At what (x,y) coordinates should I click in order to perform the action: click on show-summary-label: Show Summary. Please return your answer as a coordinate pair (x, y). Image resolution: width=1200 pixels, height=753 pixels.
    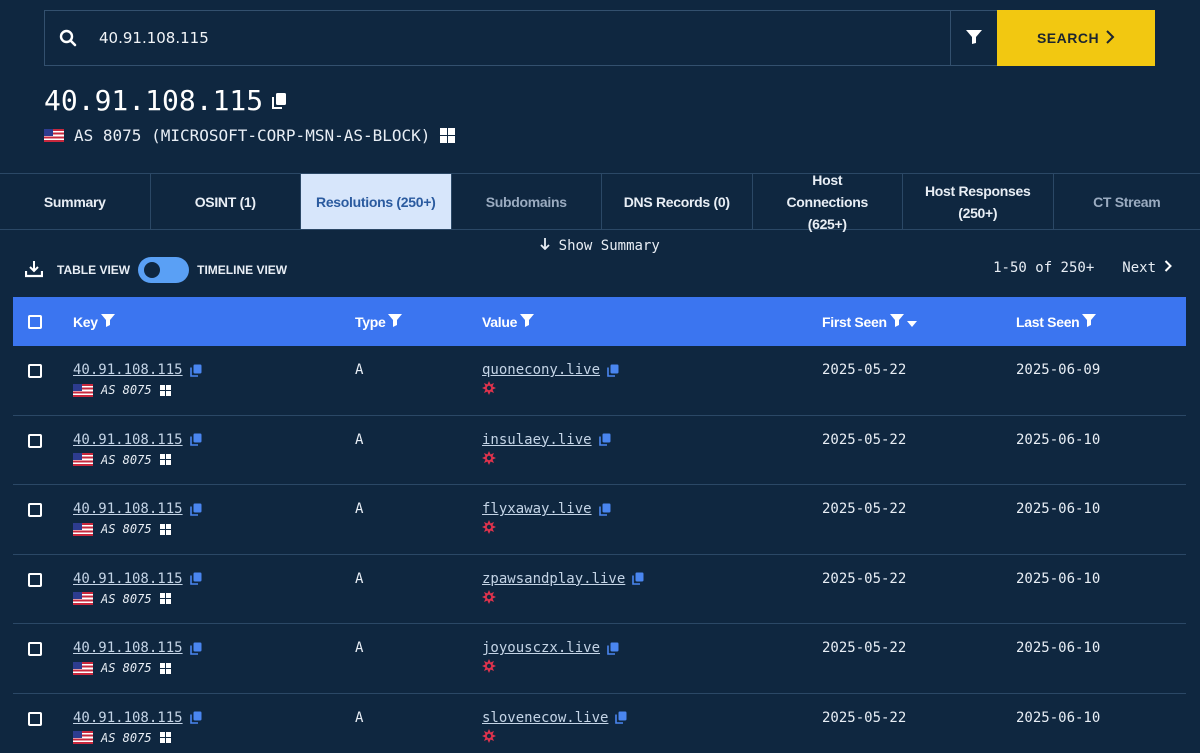
    Looking at the image, I should click on (609, 246).